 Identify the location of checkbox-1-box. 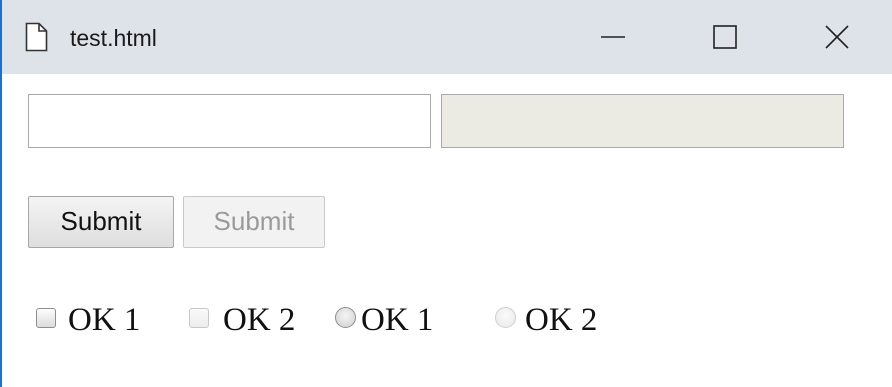
(46, 318).